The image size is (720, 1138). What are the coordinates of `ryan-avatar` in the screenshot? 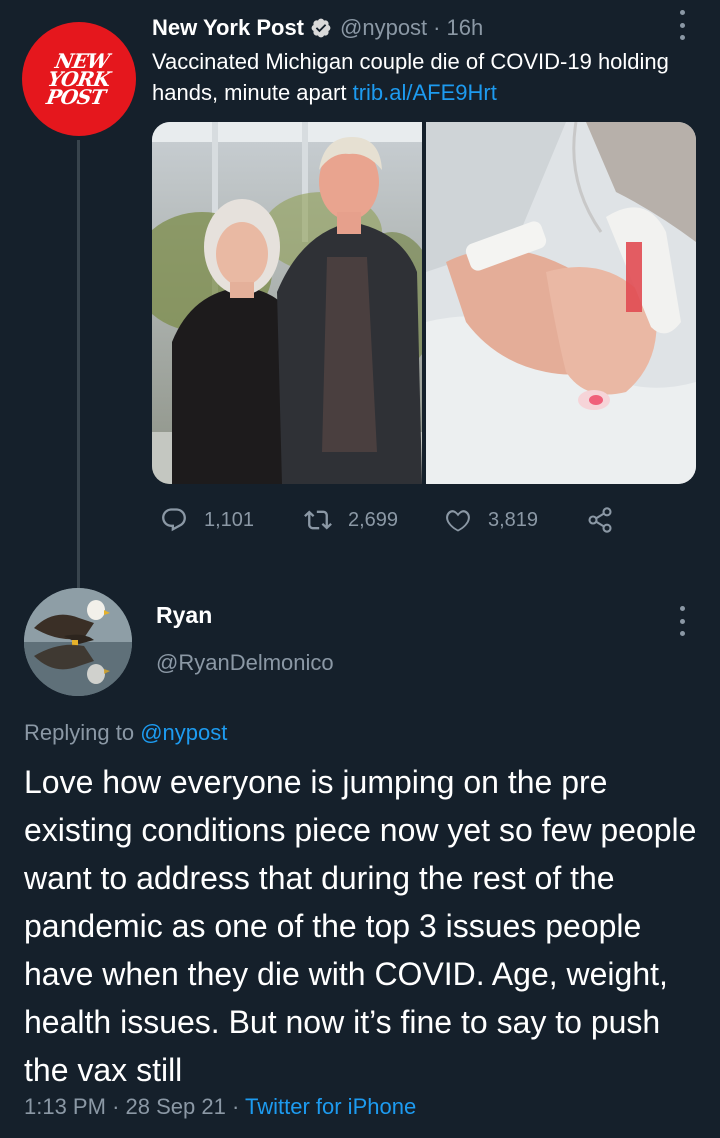 It's located at (78, 642).